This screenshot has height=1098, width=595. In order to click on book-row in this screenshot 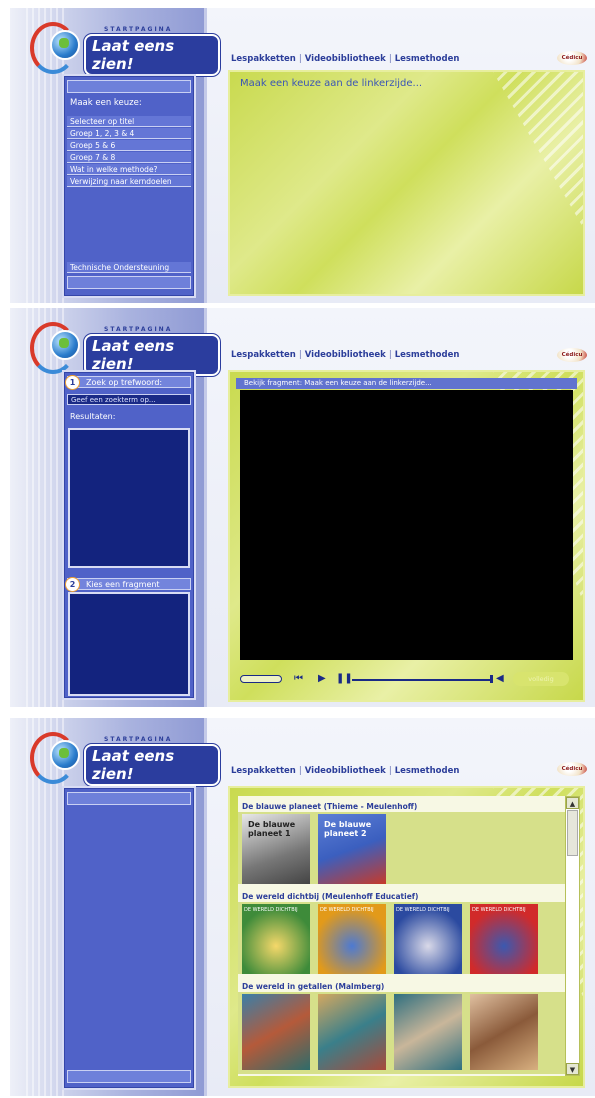, I will do `click(401, 1033)`.